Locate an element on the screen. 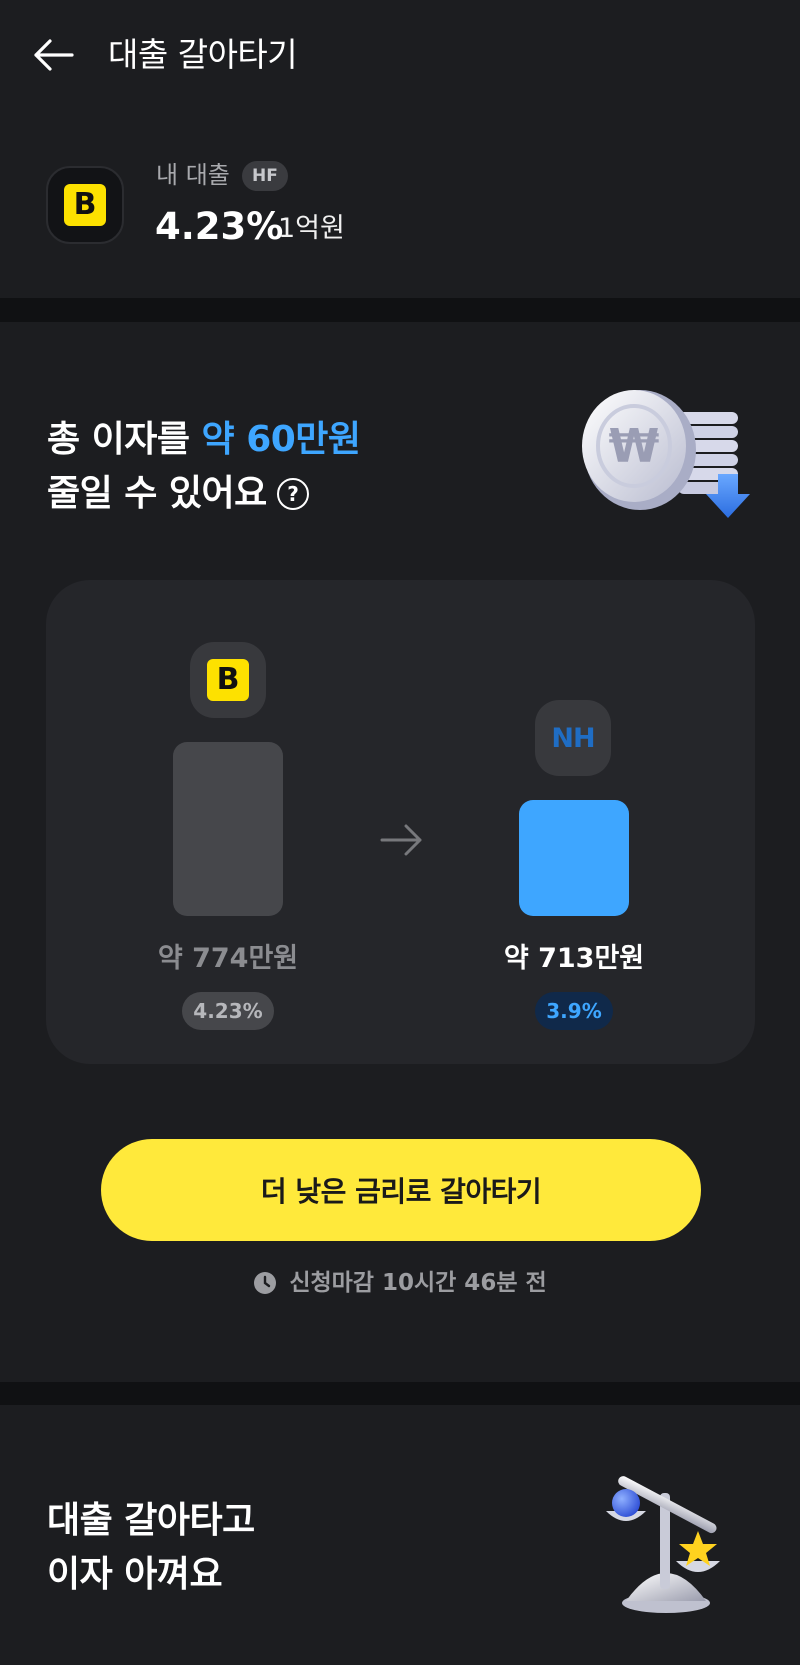  current-interest-bar is located at coordinates (228, 829).